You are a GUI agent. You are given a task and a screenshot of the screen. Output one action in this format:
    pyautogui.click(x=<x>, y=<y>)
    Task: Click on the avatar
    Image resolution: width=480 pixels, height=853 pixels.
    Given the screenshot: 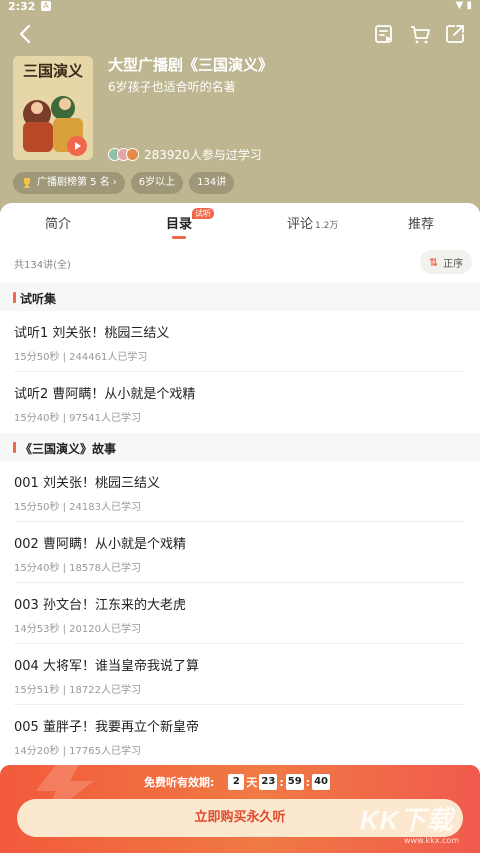 What is the action you would take?
    pyautogui.click(x=132, y=154)
    